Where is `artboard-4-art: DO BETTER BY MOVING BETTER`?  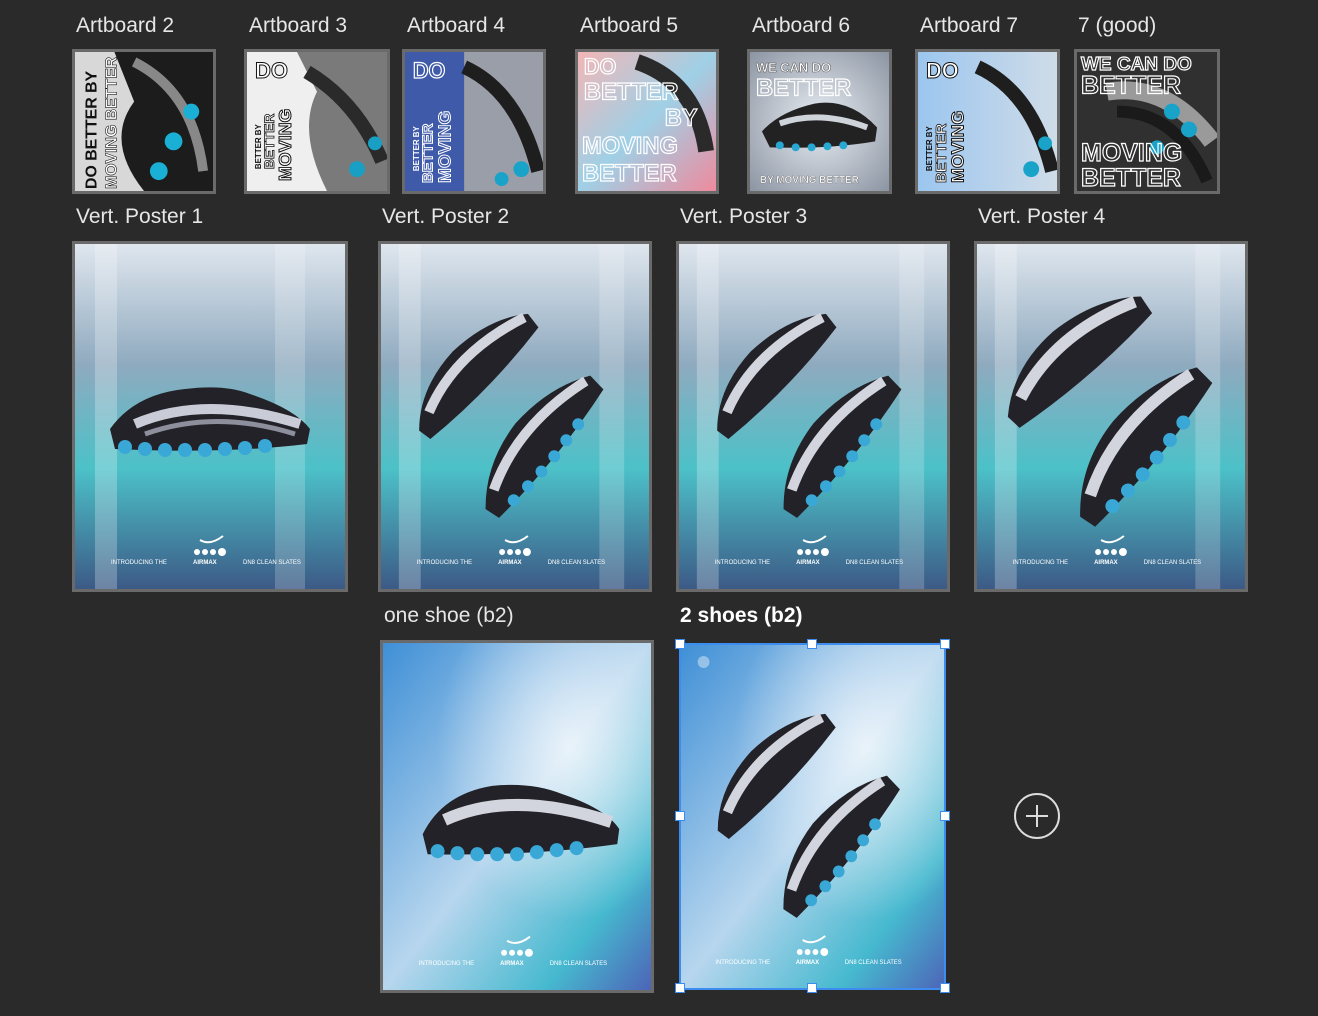
artboard-4-art: DO BETTER BY MOVING BETTER is located at coordinates (474, 121).